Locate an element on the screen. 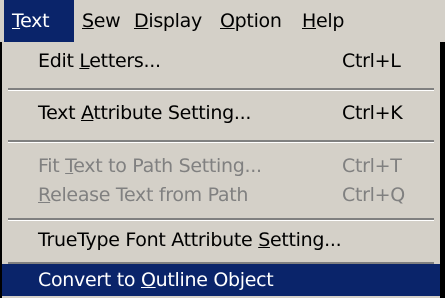  menu-text: Text is located at coordinates (39, 21).